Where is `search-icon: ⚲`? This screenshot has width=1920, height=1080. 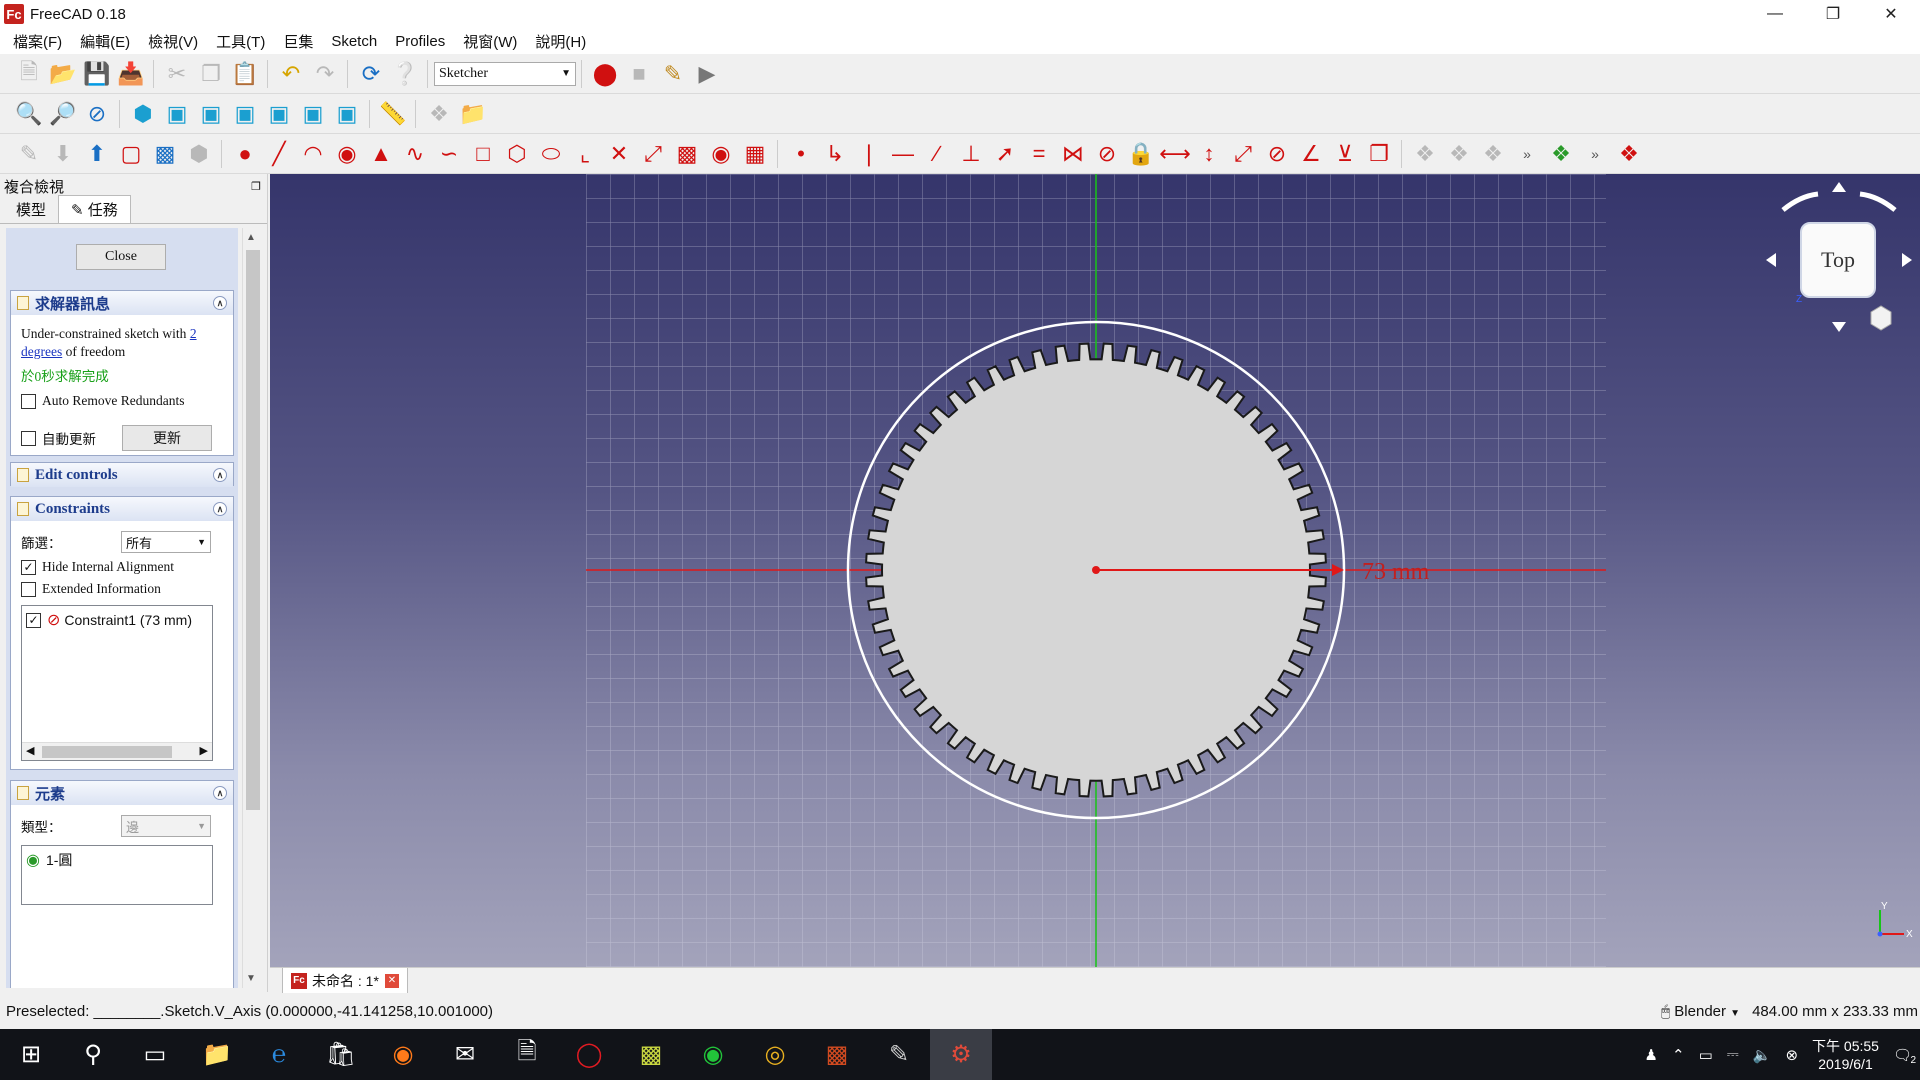 search-icon: ⚲ is located at coordinates (93, 1054).